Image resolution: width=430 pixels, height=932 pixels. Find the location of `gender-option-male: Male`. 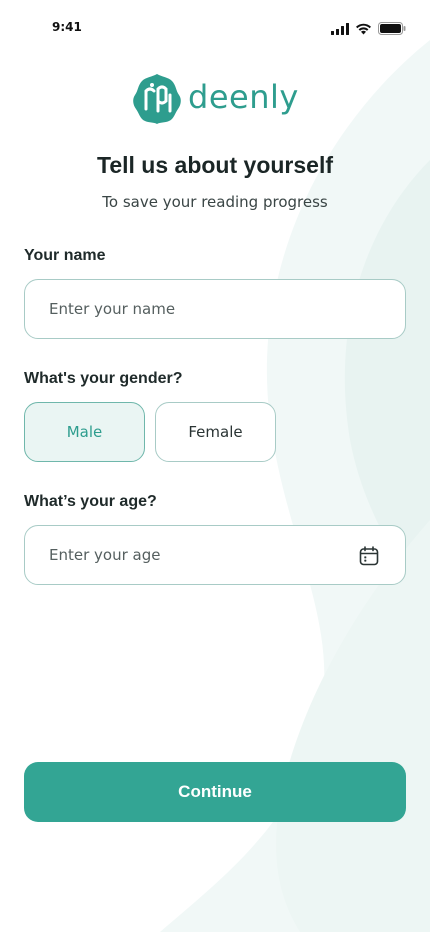

gender-option-male: Male is located at coordinates (84, 432).